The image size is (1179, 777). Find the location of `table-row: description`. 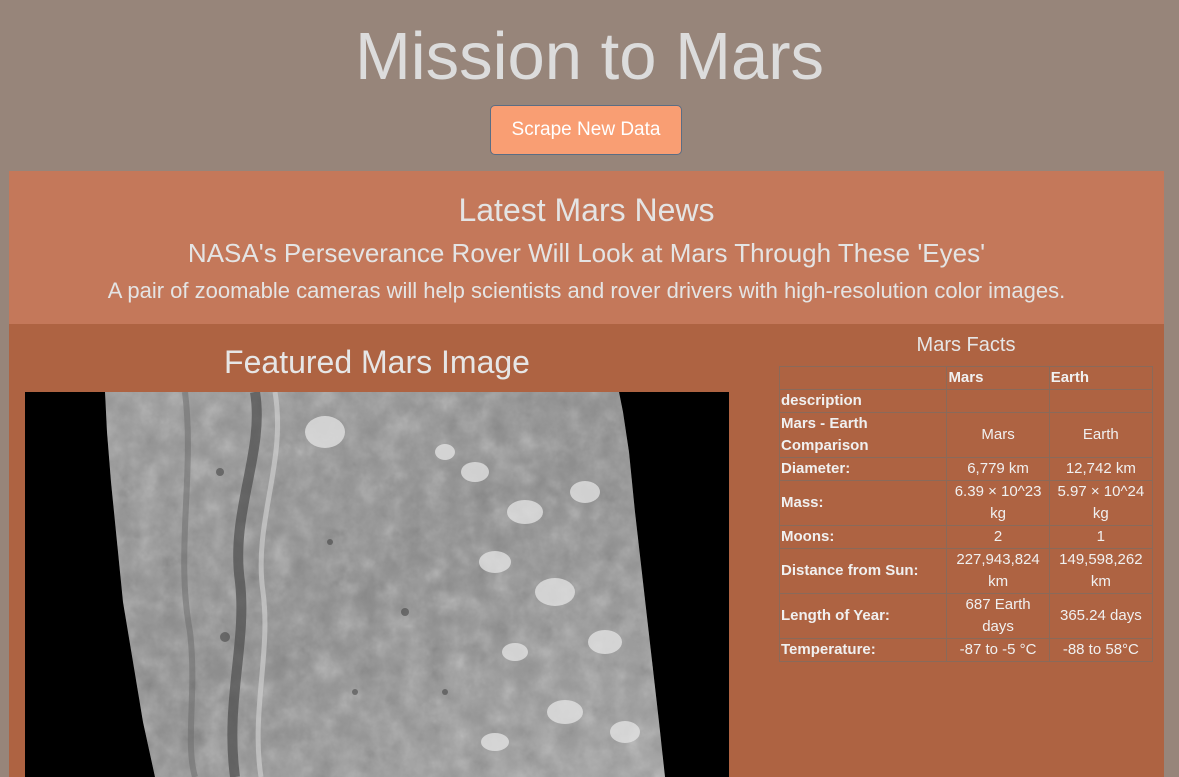

table-row: description is located at coordinates (966, 401).